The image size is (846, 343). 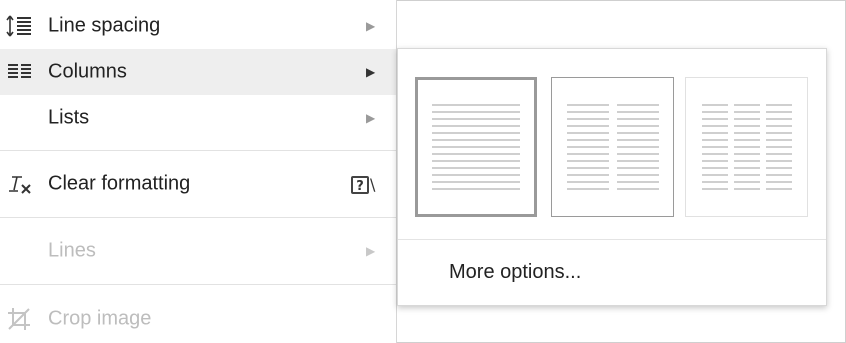 What do you see at coordinates (198, 72) in the screenshot?
I see `menu-item-columns: Columns ▶` at bounding box center [198, 72].